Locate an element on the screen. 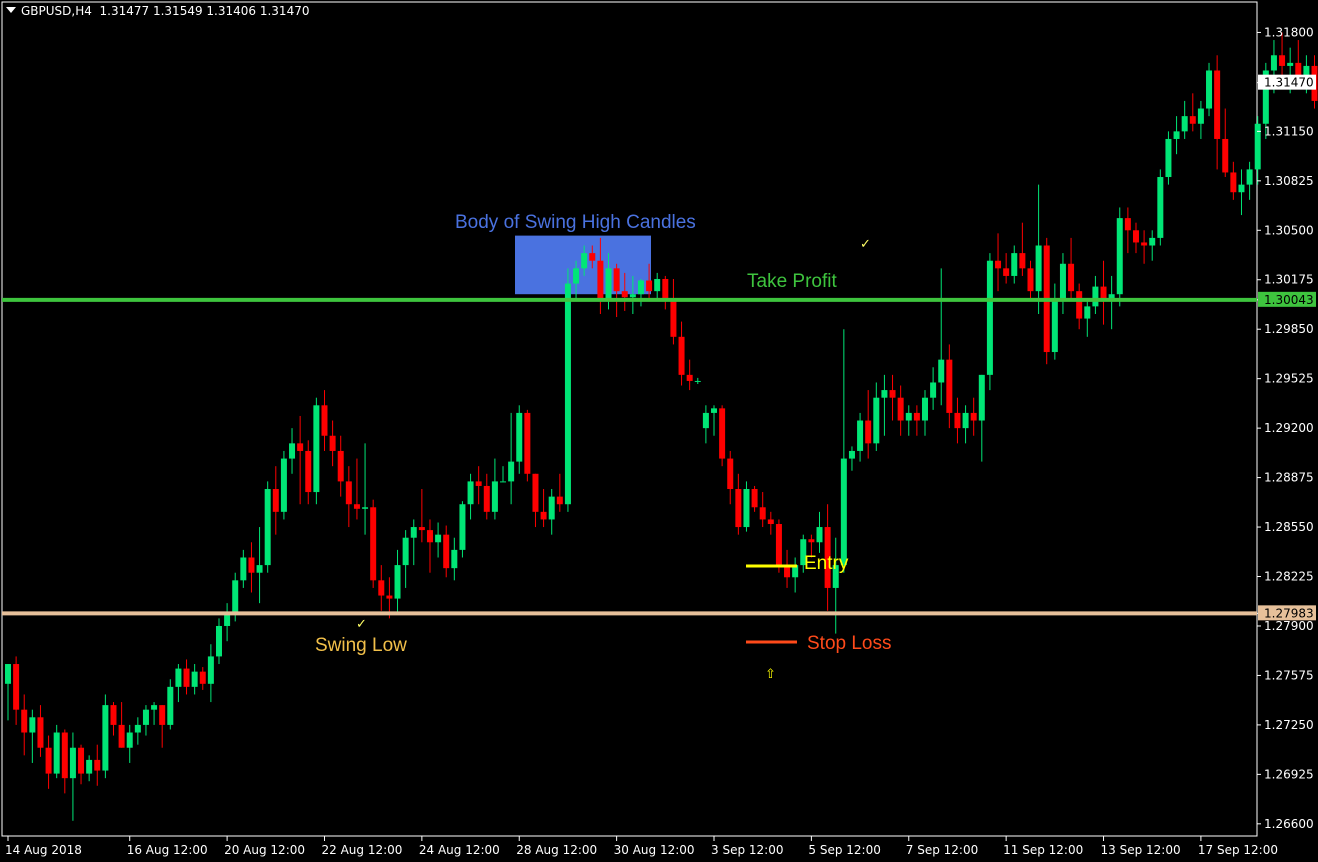  swing-high-check-icon: ✓ is located at coordinates (865, 244).